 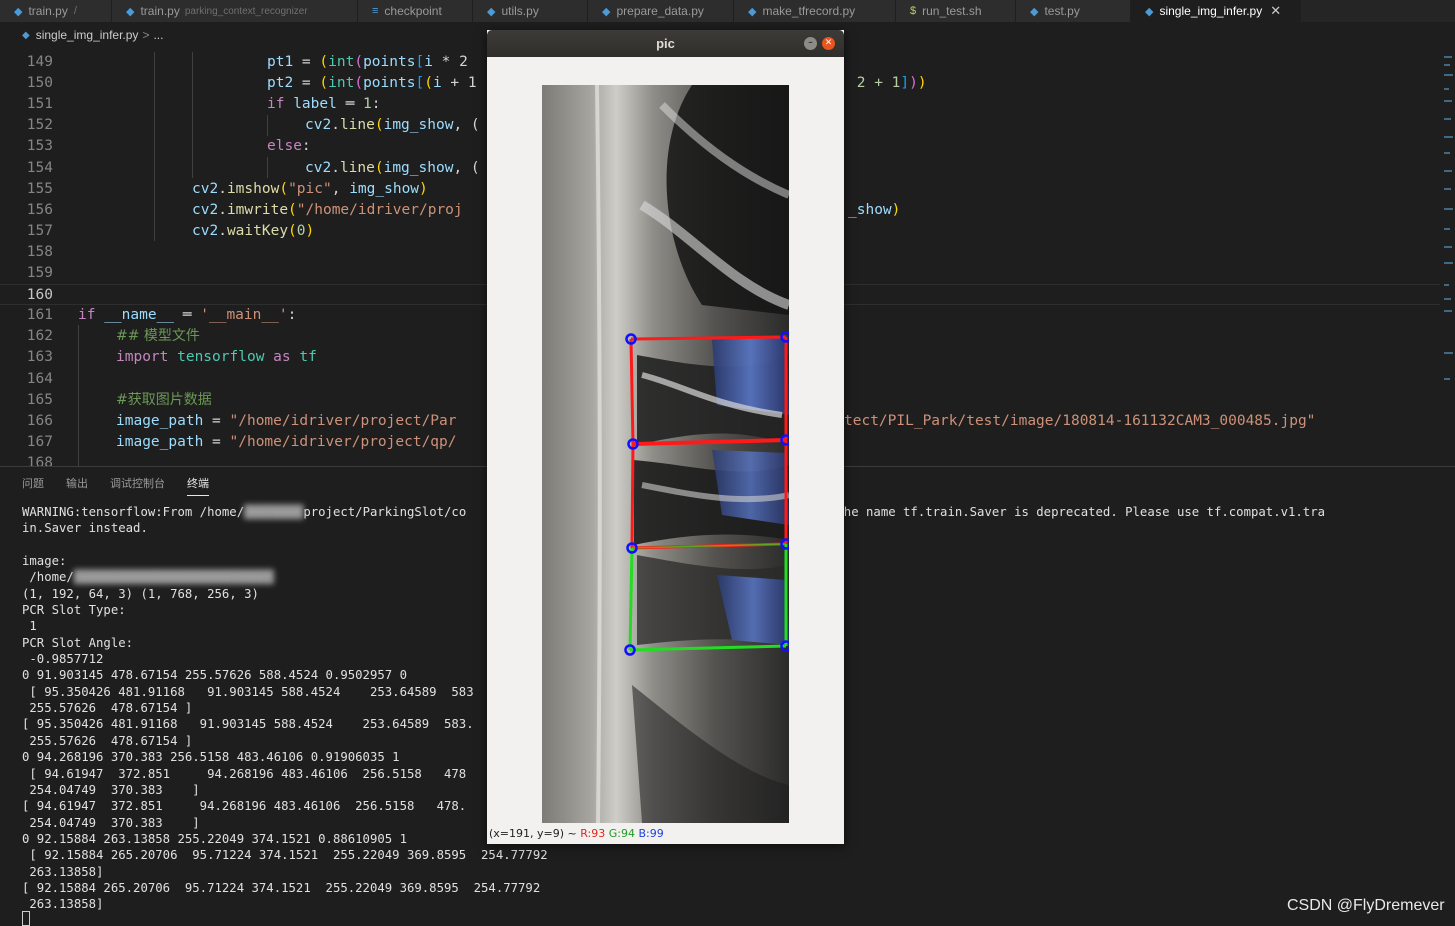 I want to click on terminal-text: PCR Slot Angle:, so click(x=78, y=642).